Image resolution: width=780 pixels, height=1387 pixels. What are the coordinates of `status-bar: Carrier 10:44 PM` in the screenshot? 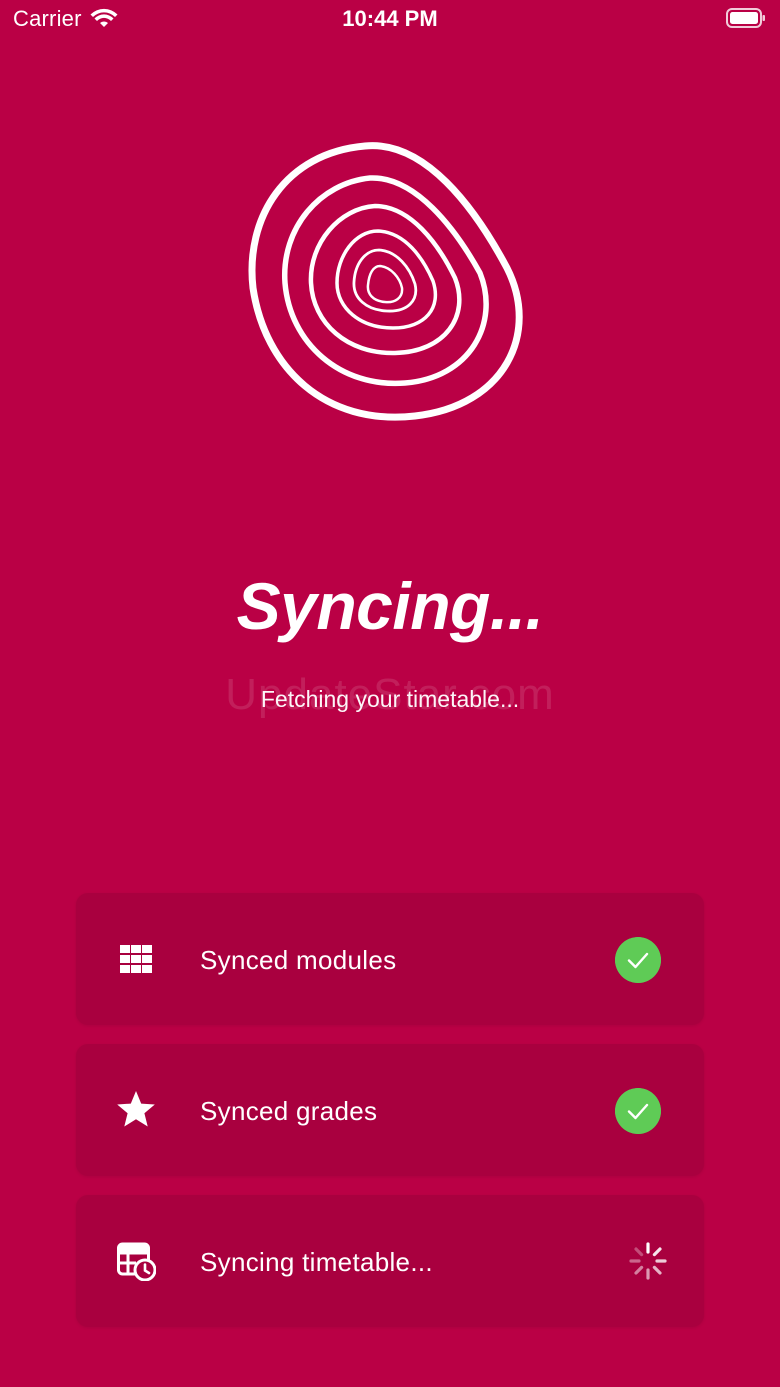 It's located at (390, 22).